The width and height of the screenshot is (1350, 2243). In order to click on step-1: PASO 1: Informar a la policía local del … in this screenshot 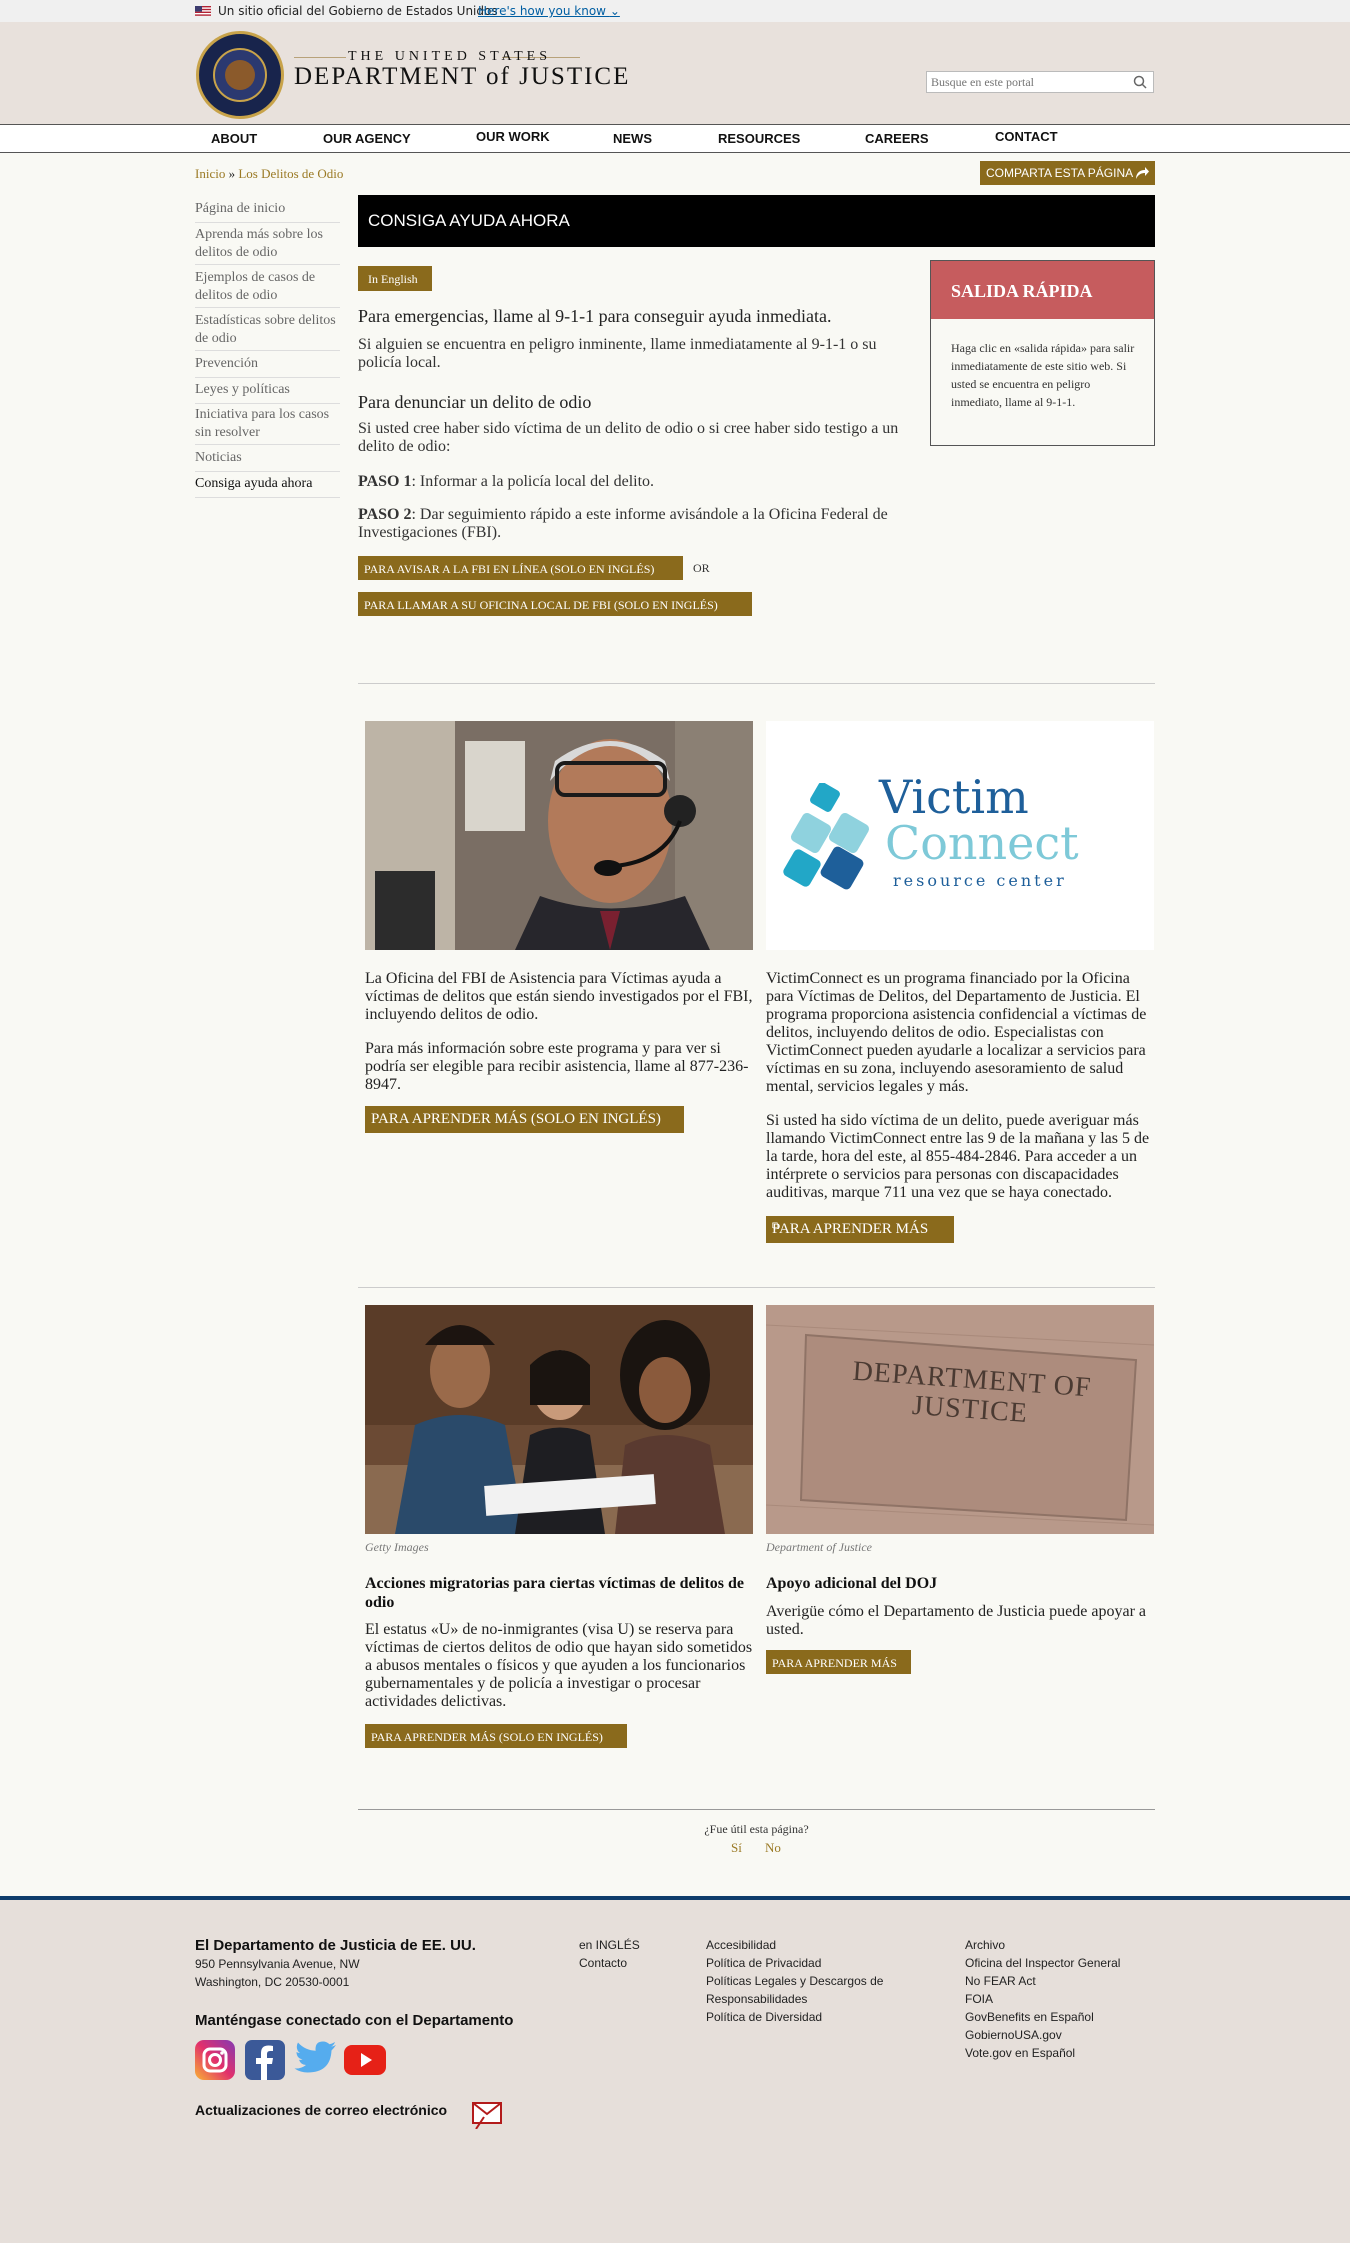, I will do `click(506, 481)`.